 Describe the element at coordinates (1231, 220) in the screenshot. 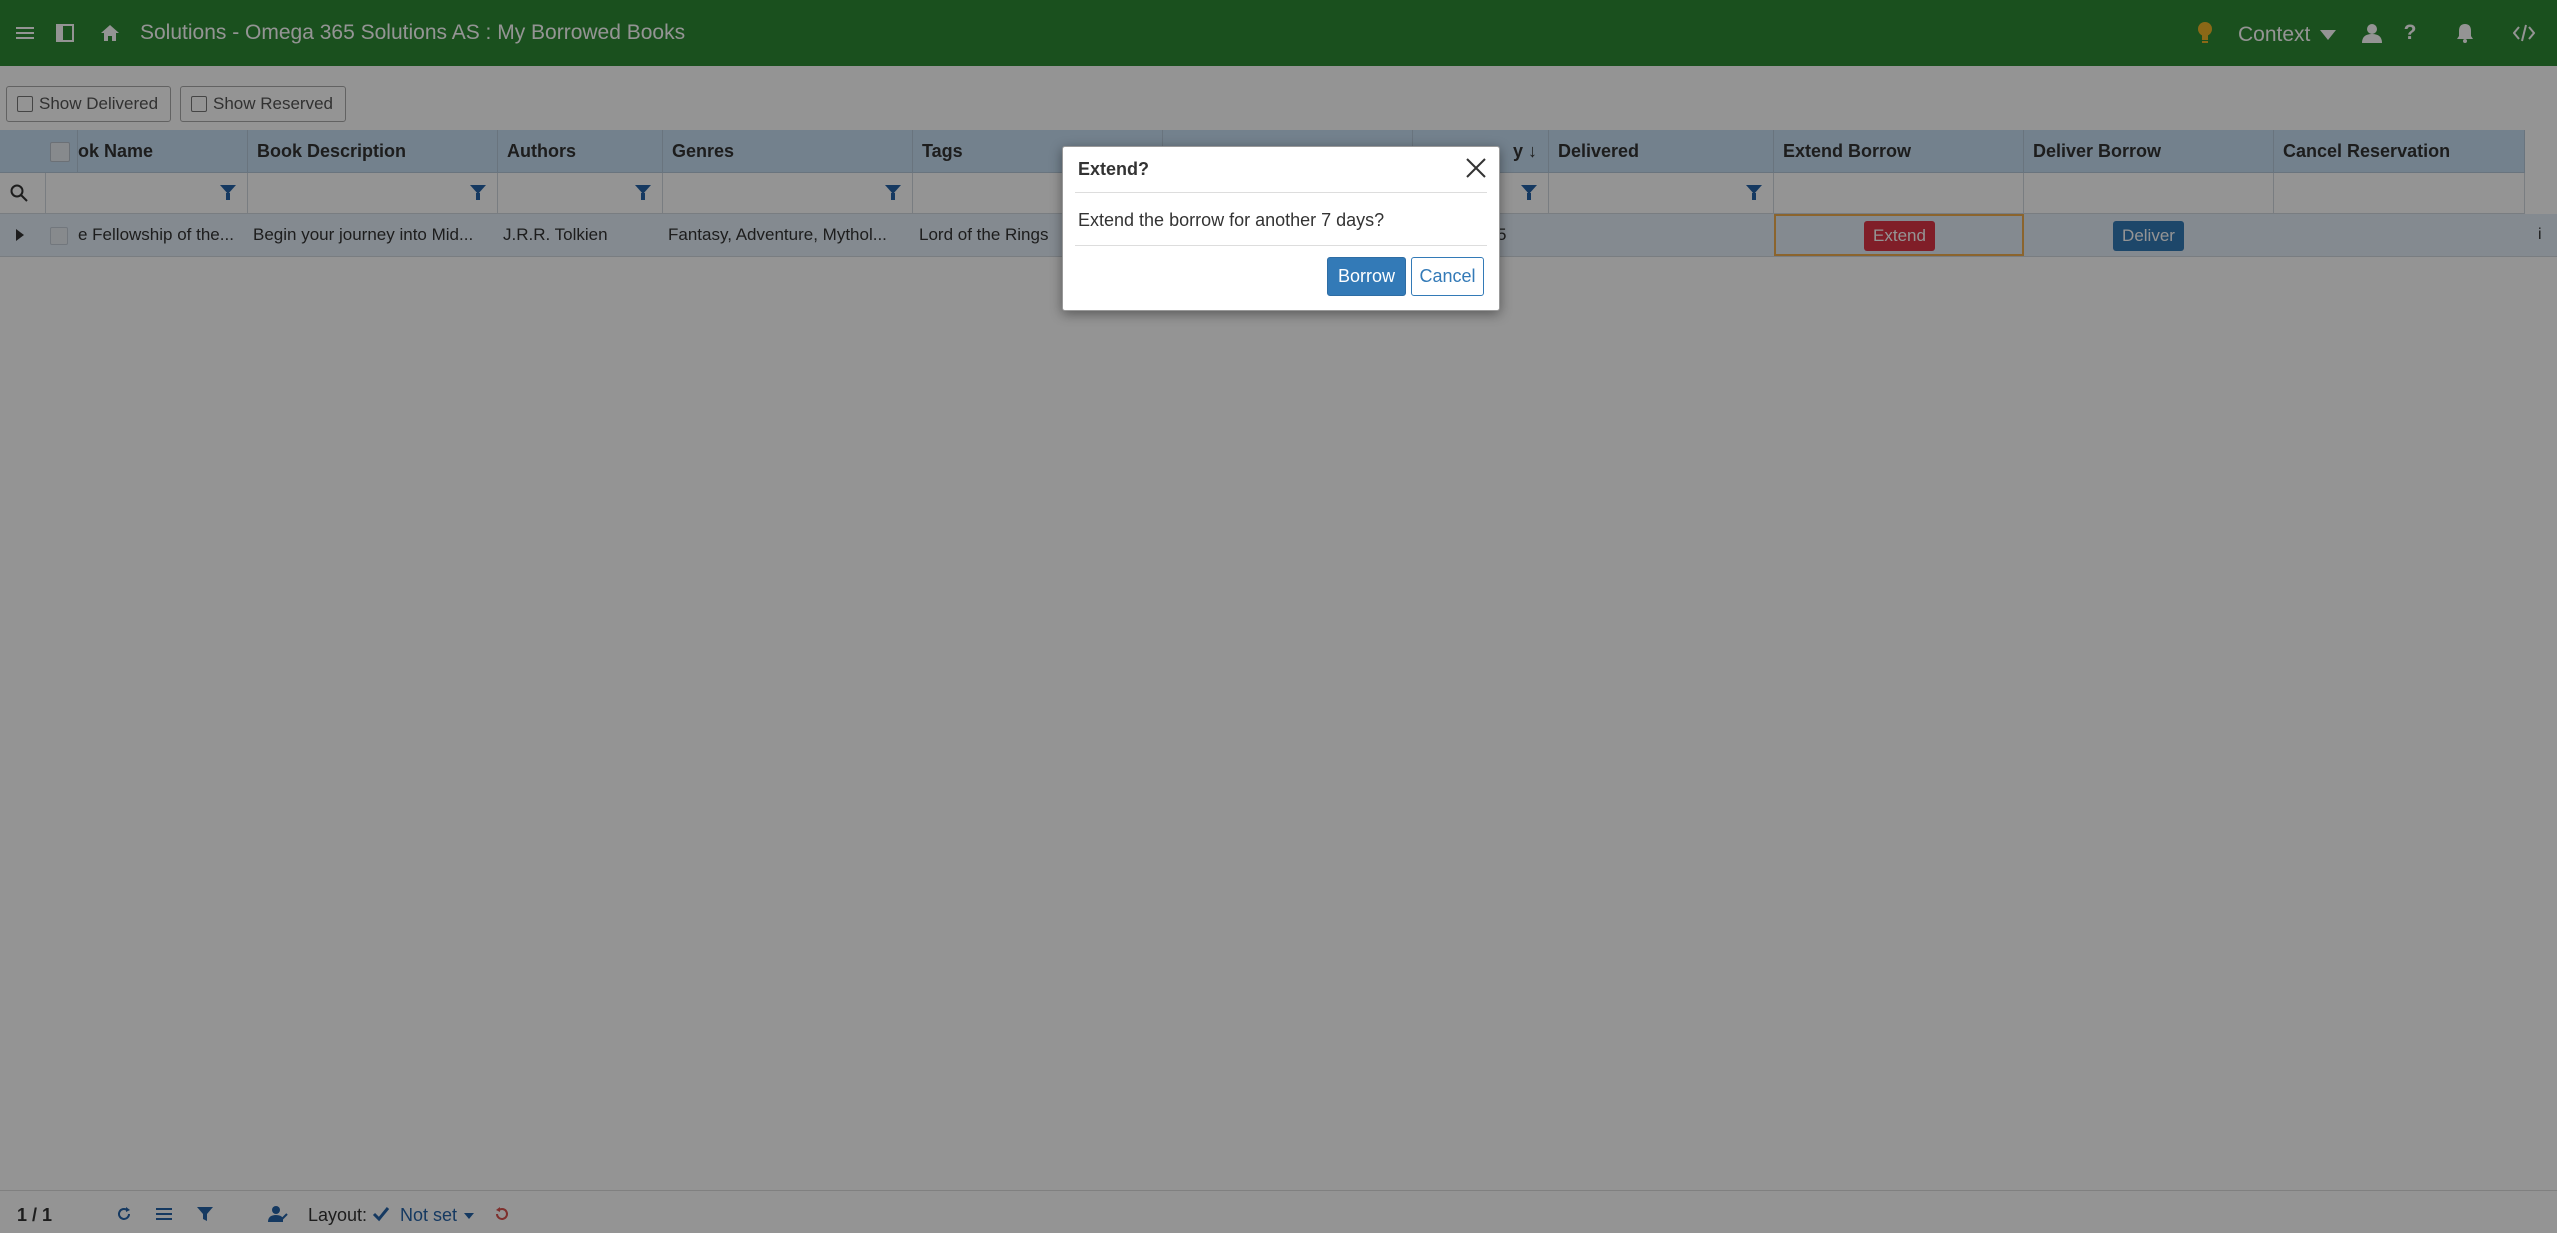

I see `dialog-message: Extend the borrow for another 7 days?` at that location.